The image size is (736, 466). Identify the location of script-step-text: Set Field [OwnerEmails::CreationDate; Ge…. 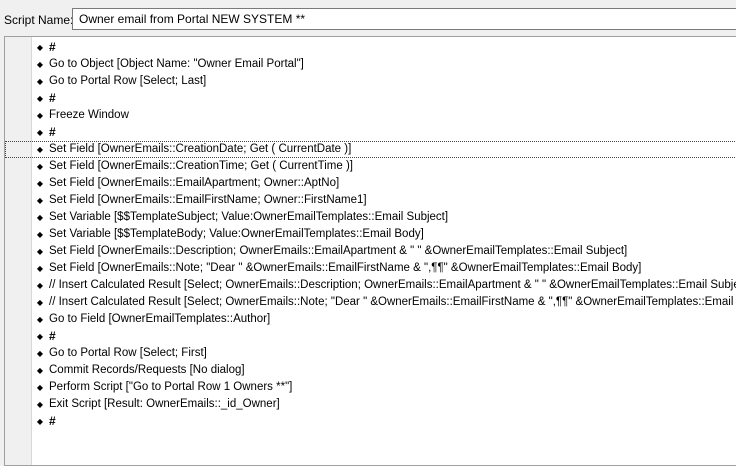
(200, 149).